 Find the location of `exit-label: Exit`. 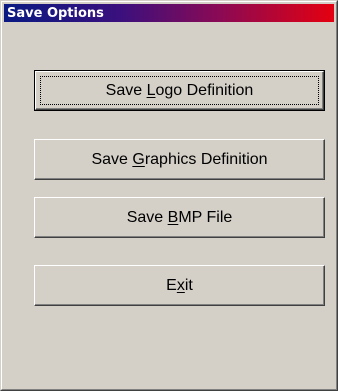

exit-label: Exit is located at coordinates (179, 285).